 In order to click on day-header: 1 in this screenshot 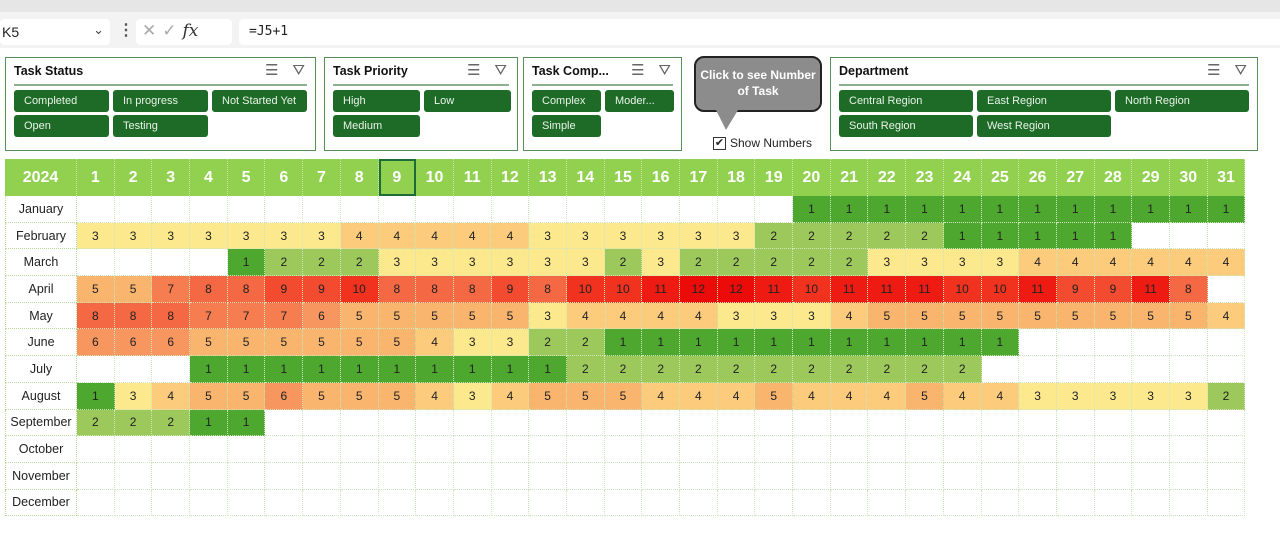, I will do `click(96, 177)`.